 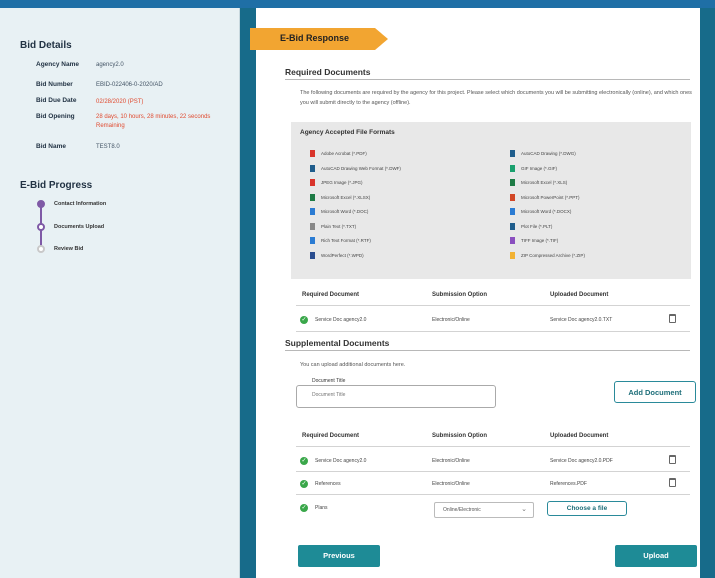 I want to click on supplemental-doc-name: References, so click(x=328, y=484).